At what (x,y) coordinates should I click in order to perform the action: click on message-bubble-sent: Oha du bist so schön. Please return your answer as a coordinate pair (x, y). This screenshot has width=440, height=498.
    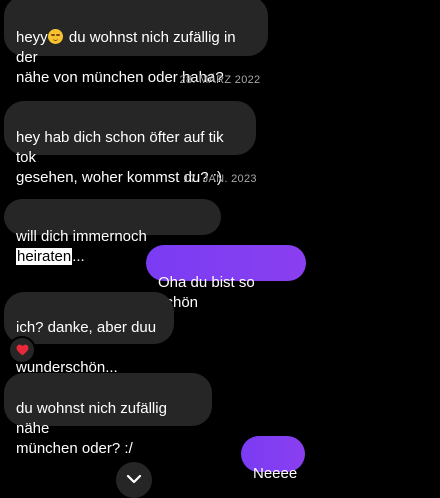
    Looking at the image, I should click on (226, 278).